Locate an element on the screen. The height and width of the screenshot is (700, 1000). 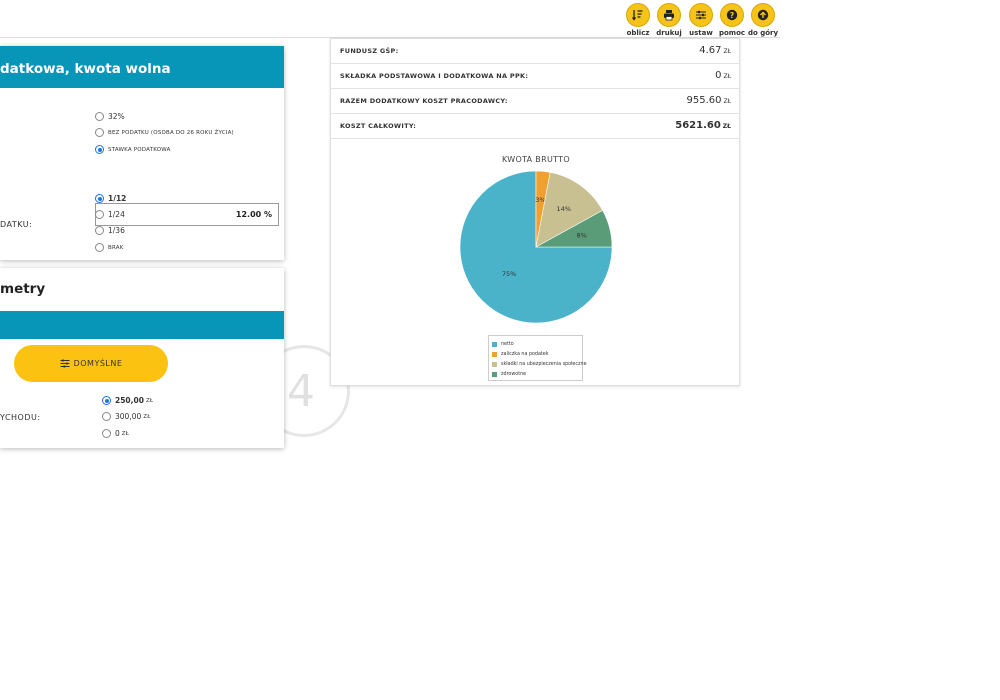
option-cost-250: 250,00 ZŁ is located at coordinates (127, 400).